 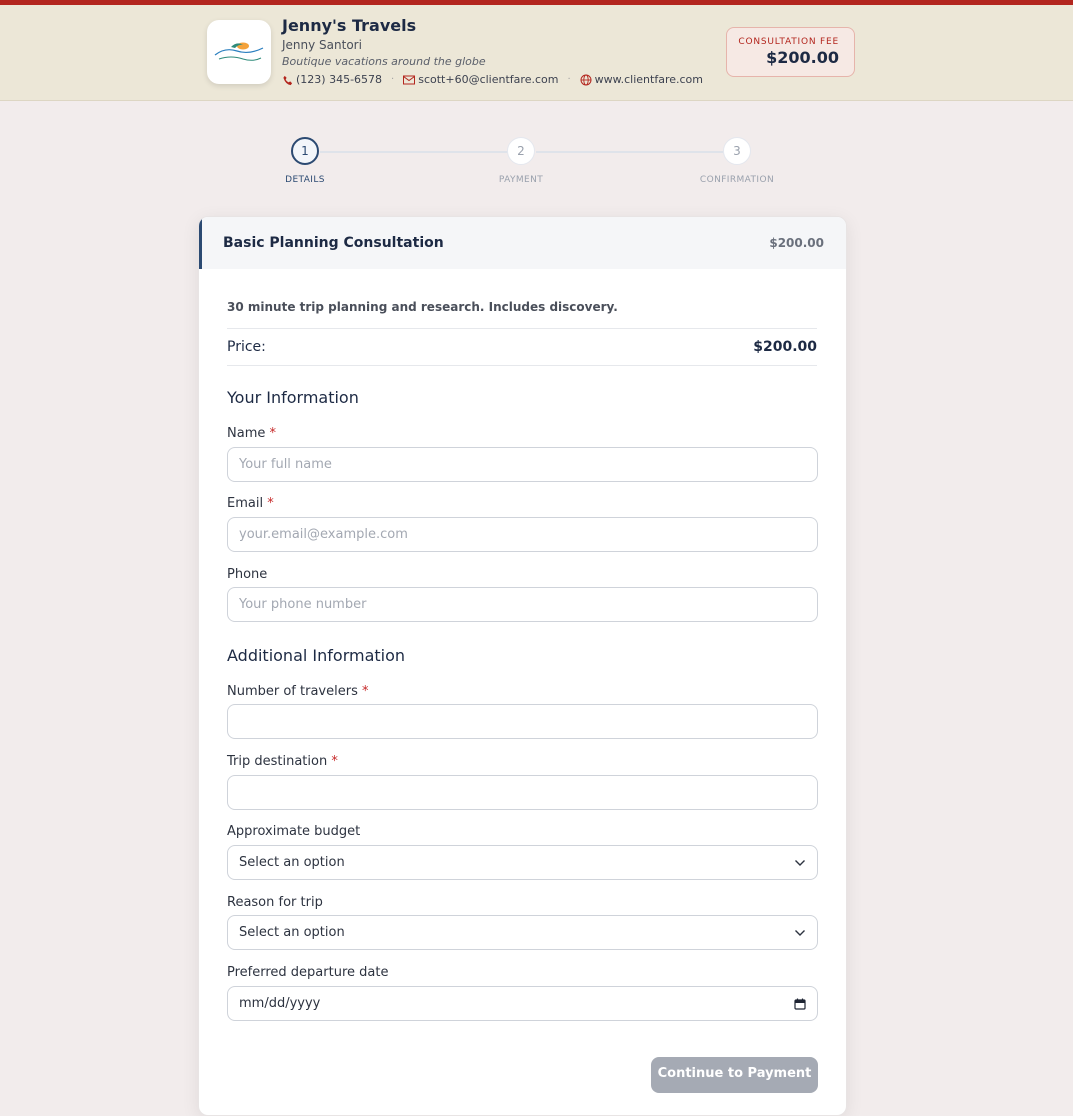 I want to click on step-details: 1 DETAILS, so click(x=305, y=161).